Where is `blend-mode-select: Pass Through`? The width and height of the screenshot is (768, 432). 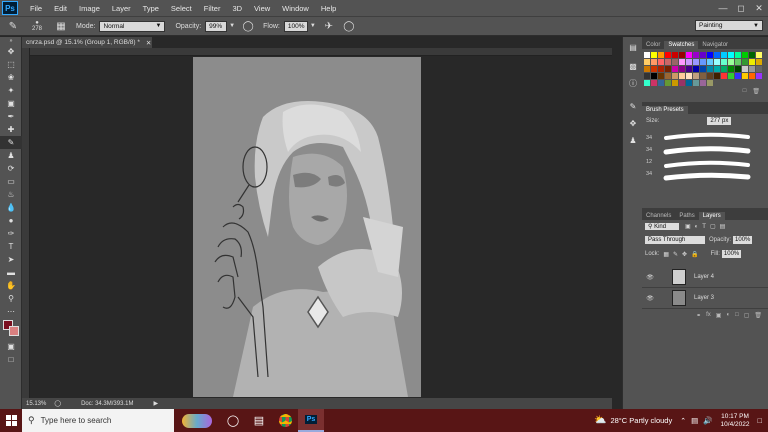 blend-mode-select: Pass Through is located at coordinates (675, 240).